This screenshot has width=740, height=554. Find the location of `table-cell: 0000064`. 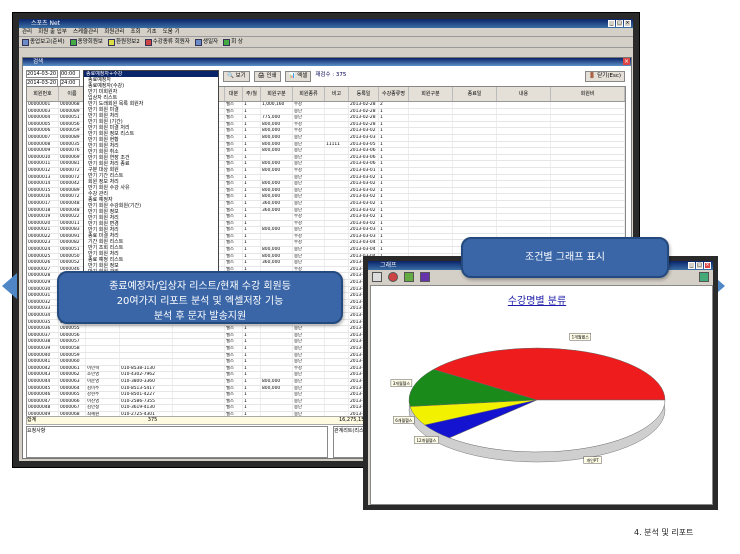

table-cell: 0000064 is located at coordinates (72, 388).